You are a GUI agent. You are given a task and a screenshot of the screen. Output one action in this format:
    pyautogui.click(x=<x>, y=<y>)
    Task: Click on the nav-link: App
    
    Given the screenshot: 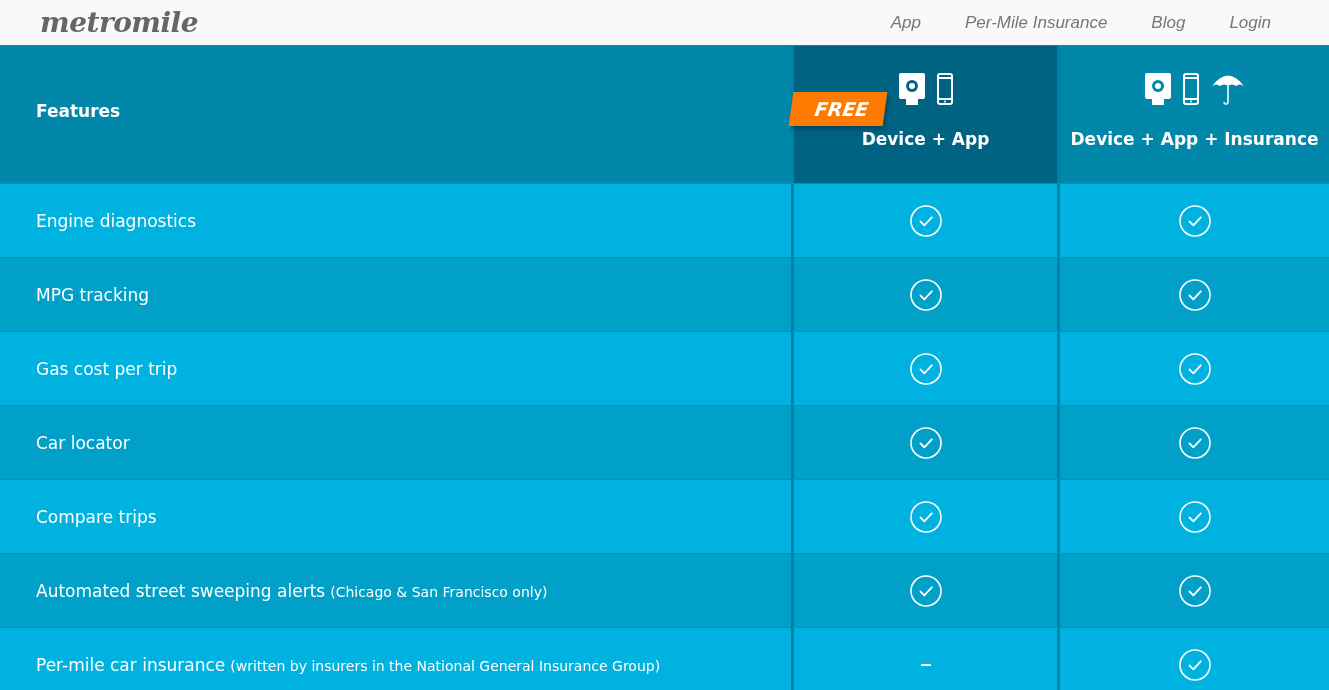 What is the action you would take?
    pyautogui.click(x=905, y=22)
    